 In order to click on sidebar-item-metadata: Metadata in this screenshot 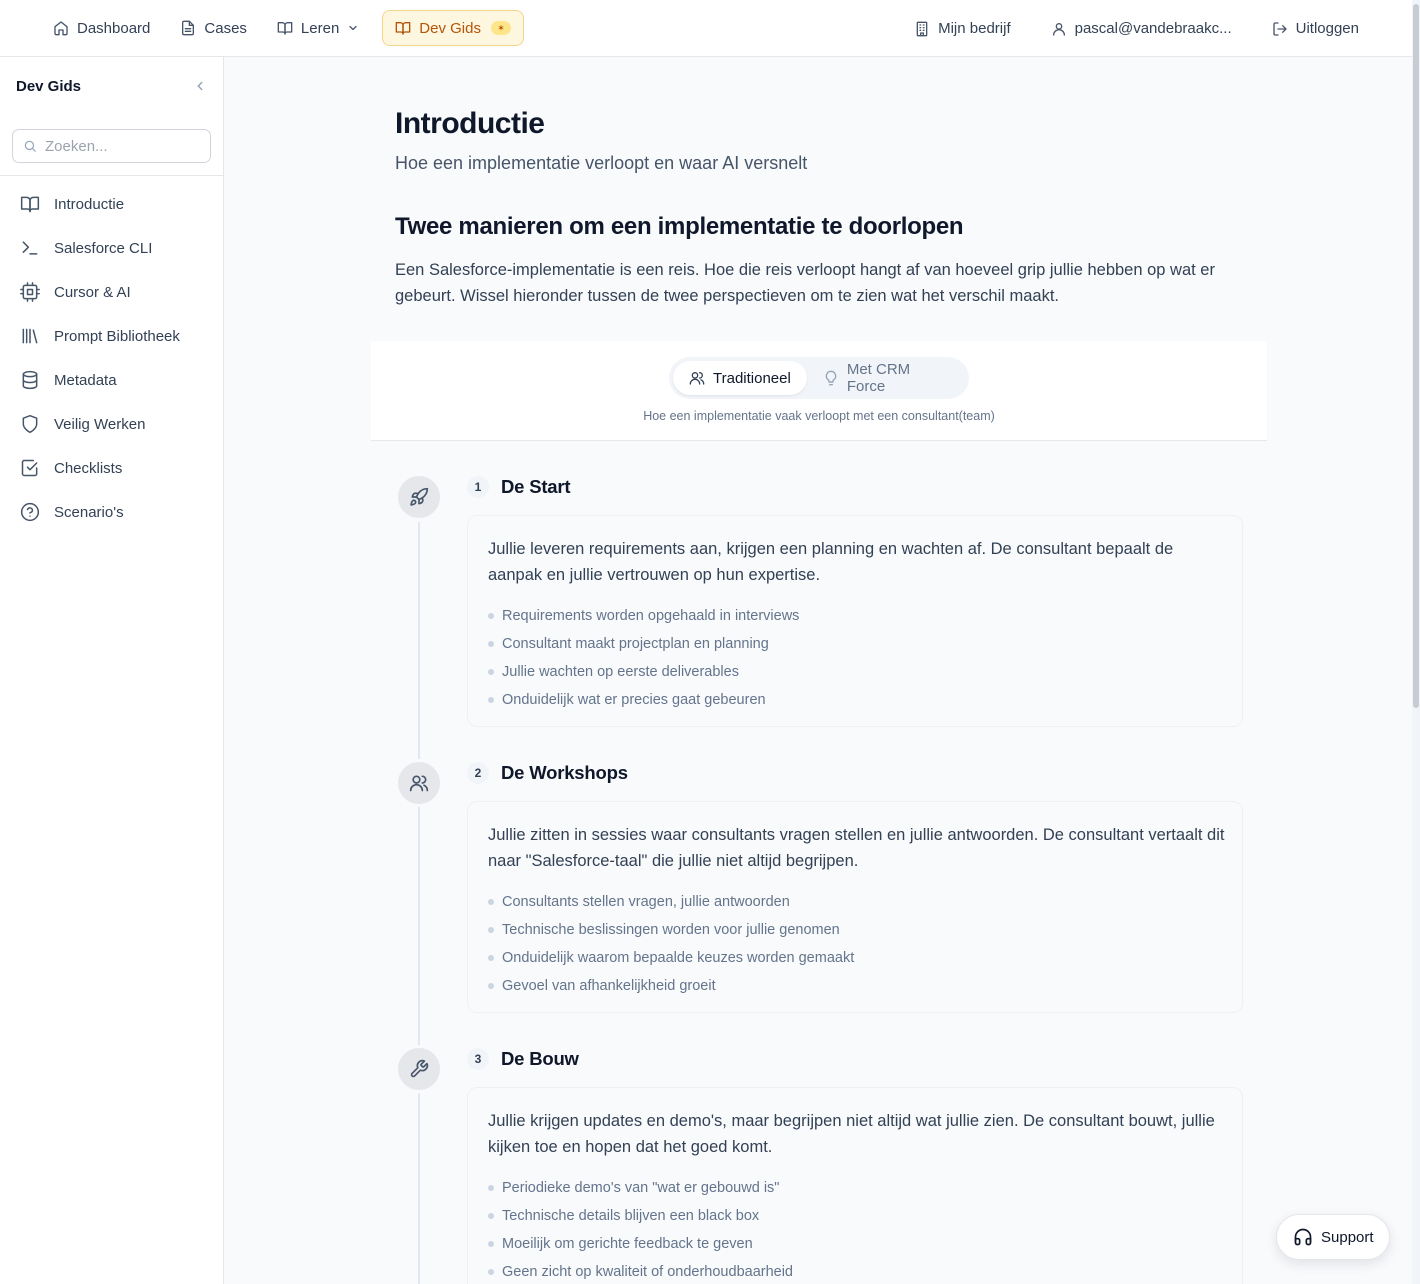, I will do `click(111, 380)`.